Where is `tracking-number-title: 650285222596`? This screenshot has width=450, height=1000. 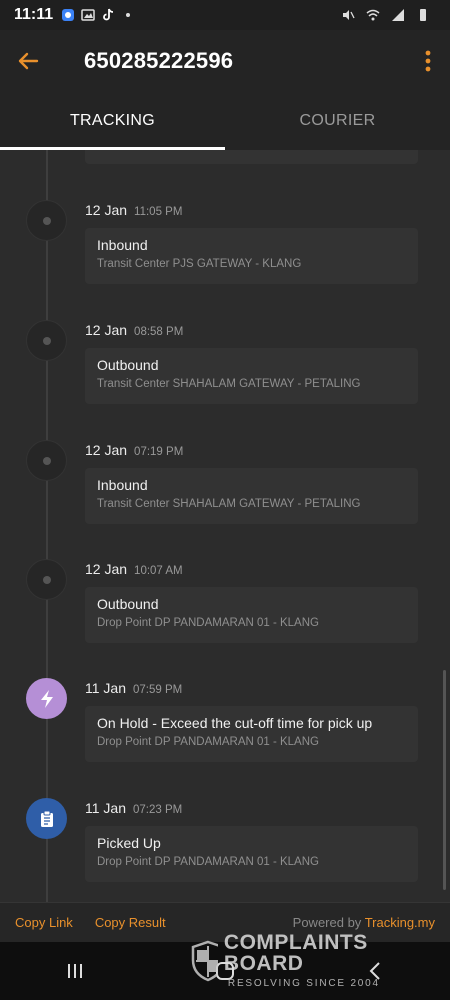 tracking-number-title: 650285222596 is located at coordinates (159, 60).